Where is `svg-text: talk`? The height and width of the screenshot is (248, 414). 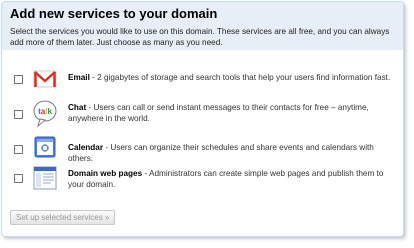
svg-text: talk is located at coordinates (45, 111).